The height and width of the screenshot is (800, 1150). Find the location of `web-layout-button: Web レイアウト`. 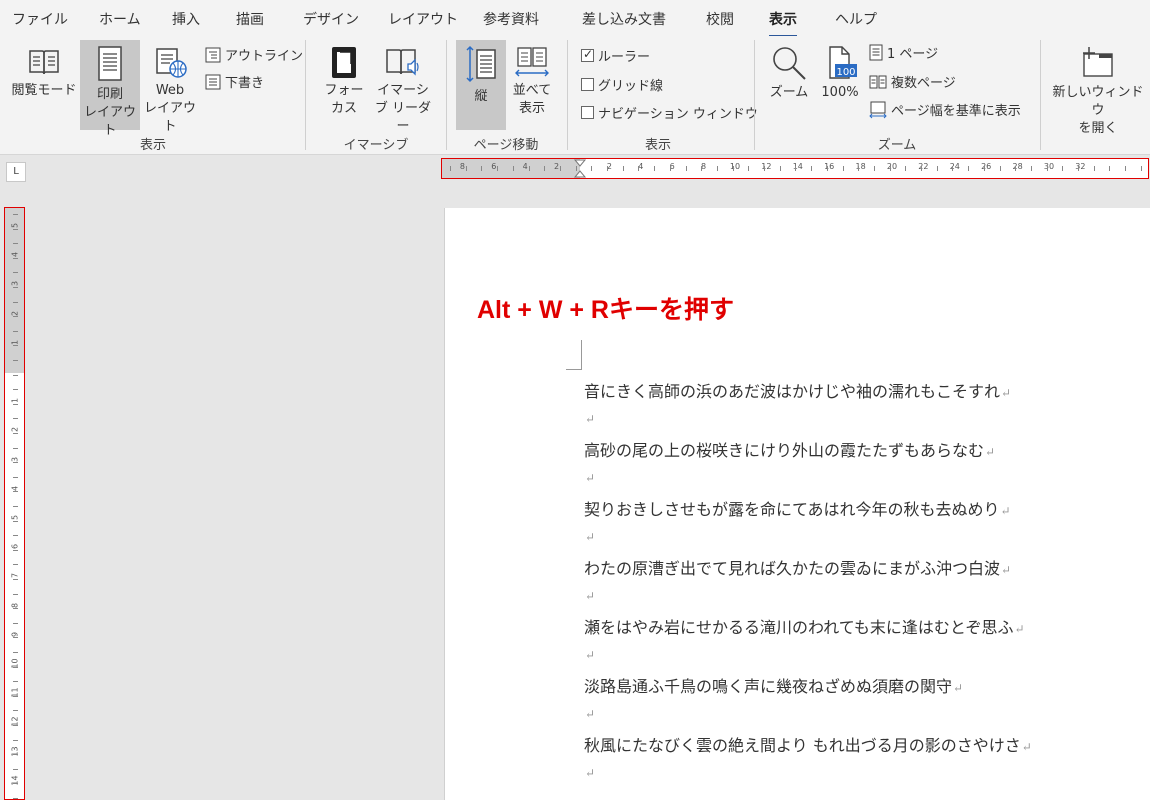

web-layout-button: Web レイアウト is located at coordinates (170, 90).